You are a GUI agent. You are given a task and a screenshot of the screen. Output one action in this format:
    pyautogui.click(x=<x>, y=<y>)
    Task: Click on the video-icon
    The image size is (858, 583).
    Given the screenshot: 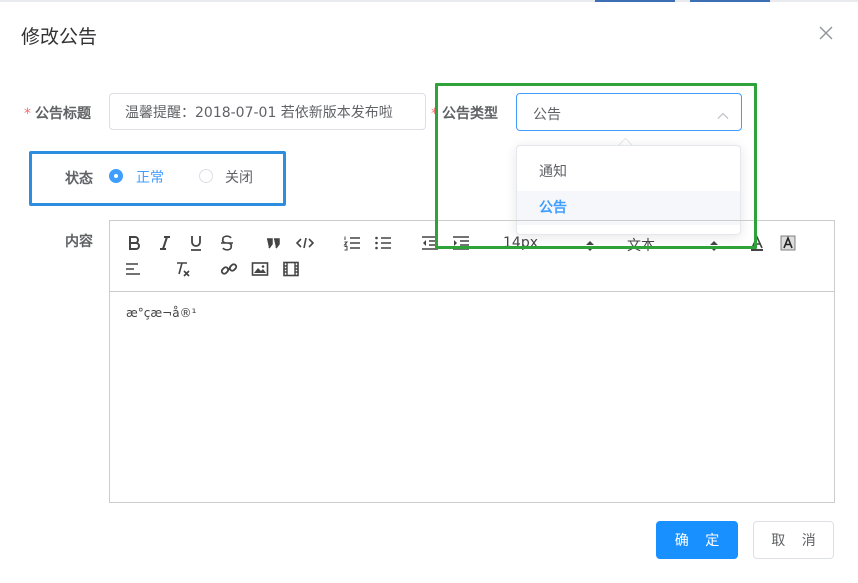 What is the action you would take?
    pyautogui.click(x=291, y=269)
    